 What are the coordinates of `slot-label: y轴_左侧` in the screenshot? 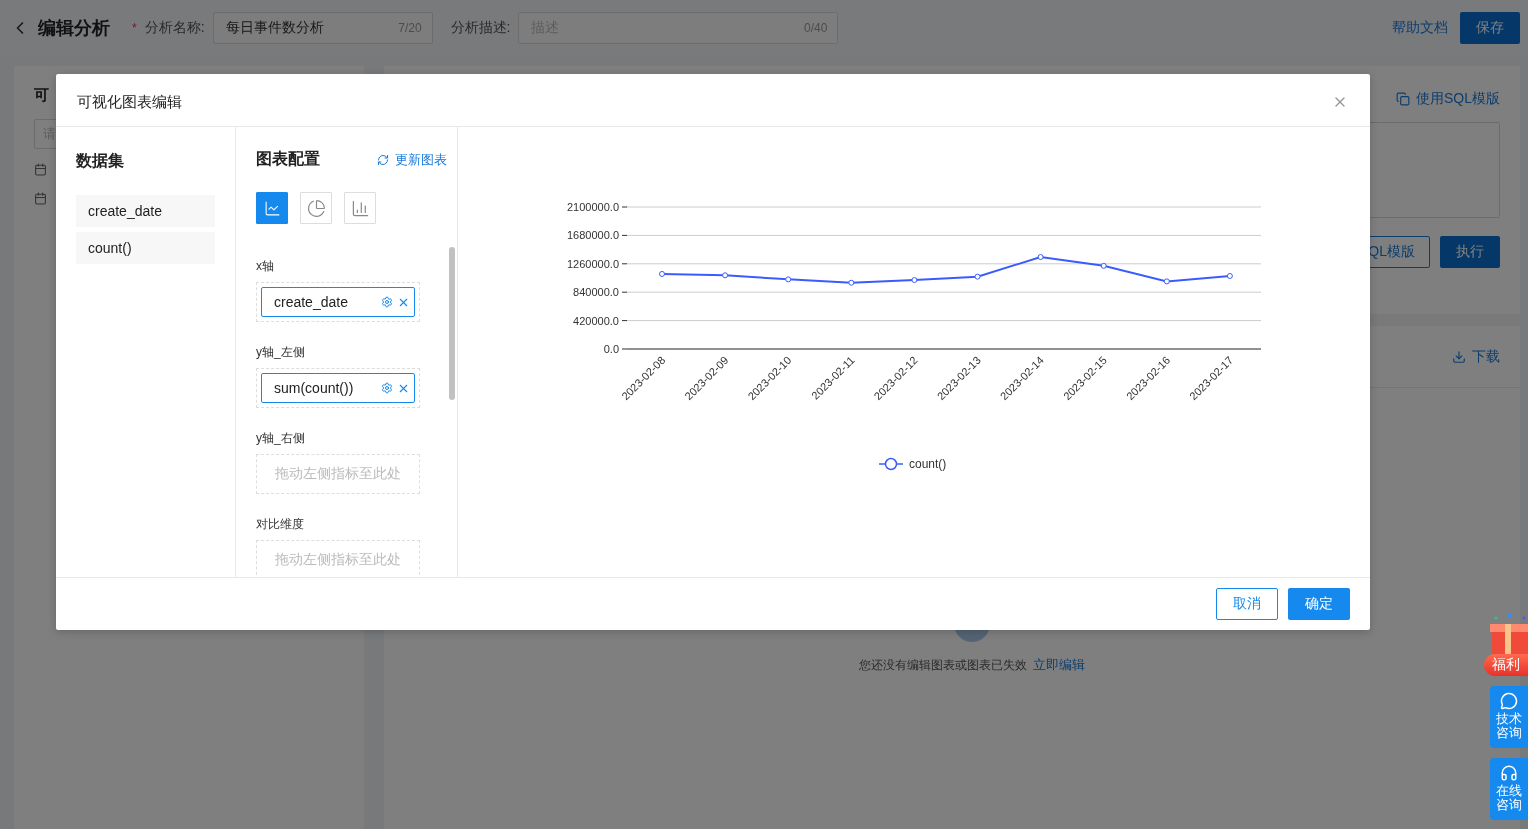 It's located at (281, 352).